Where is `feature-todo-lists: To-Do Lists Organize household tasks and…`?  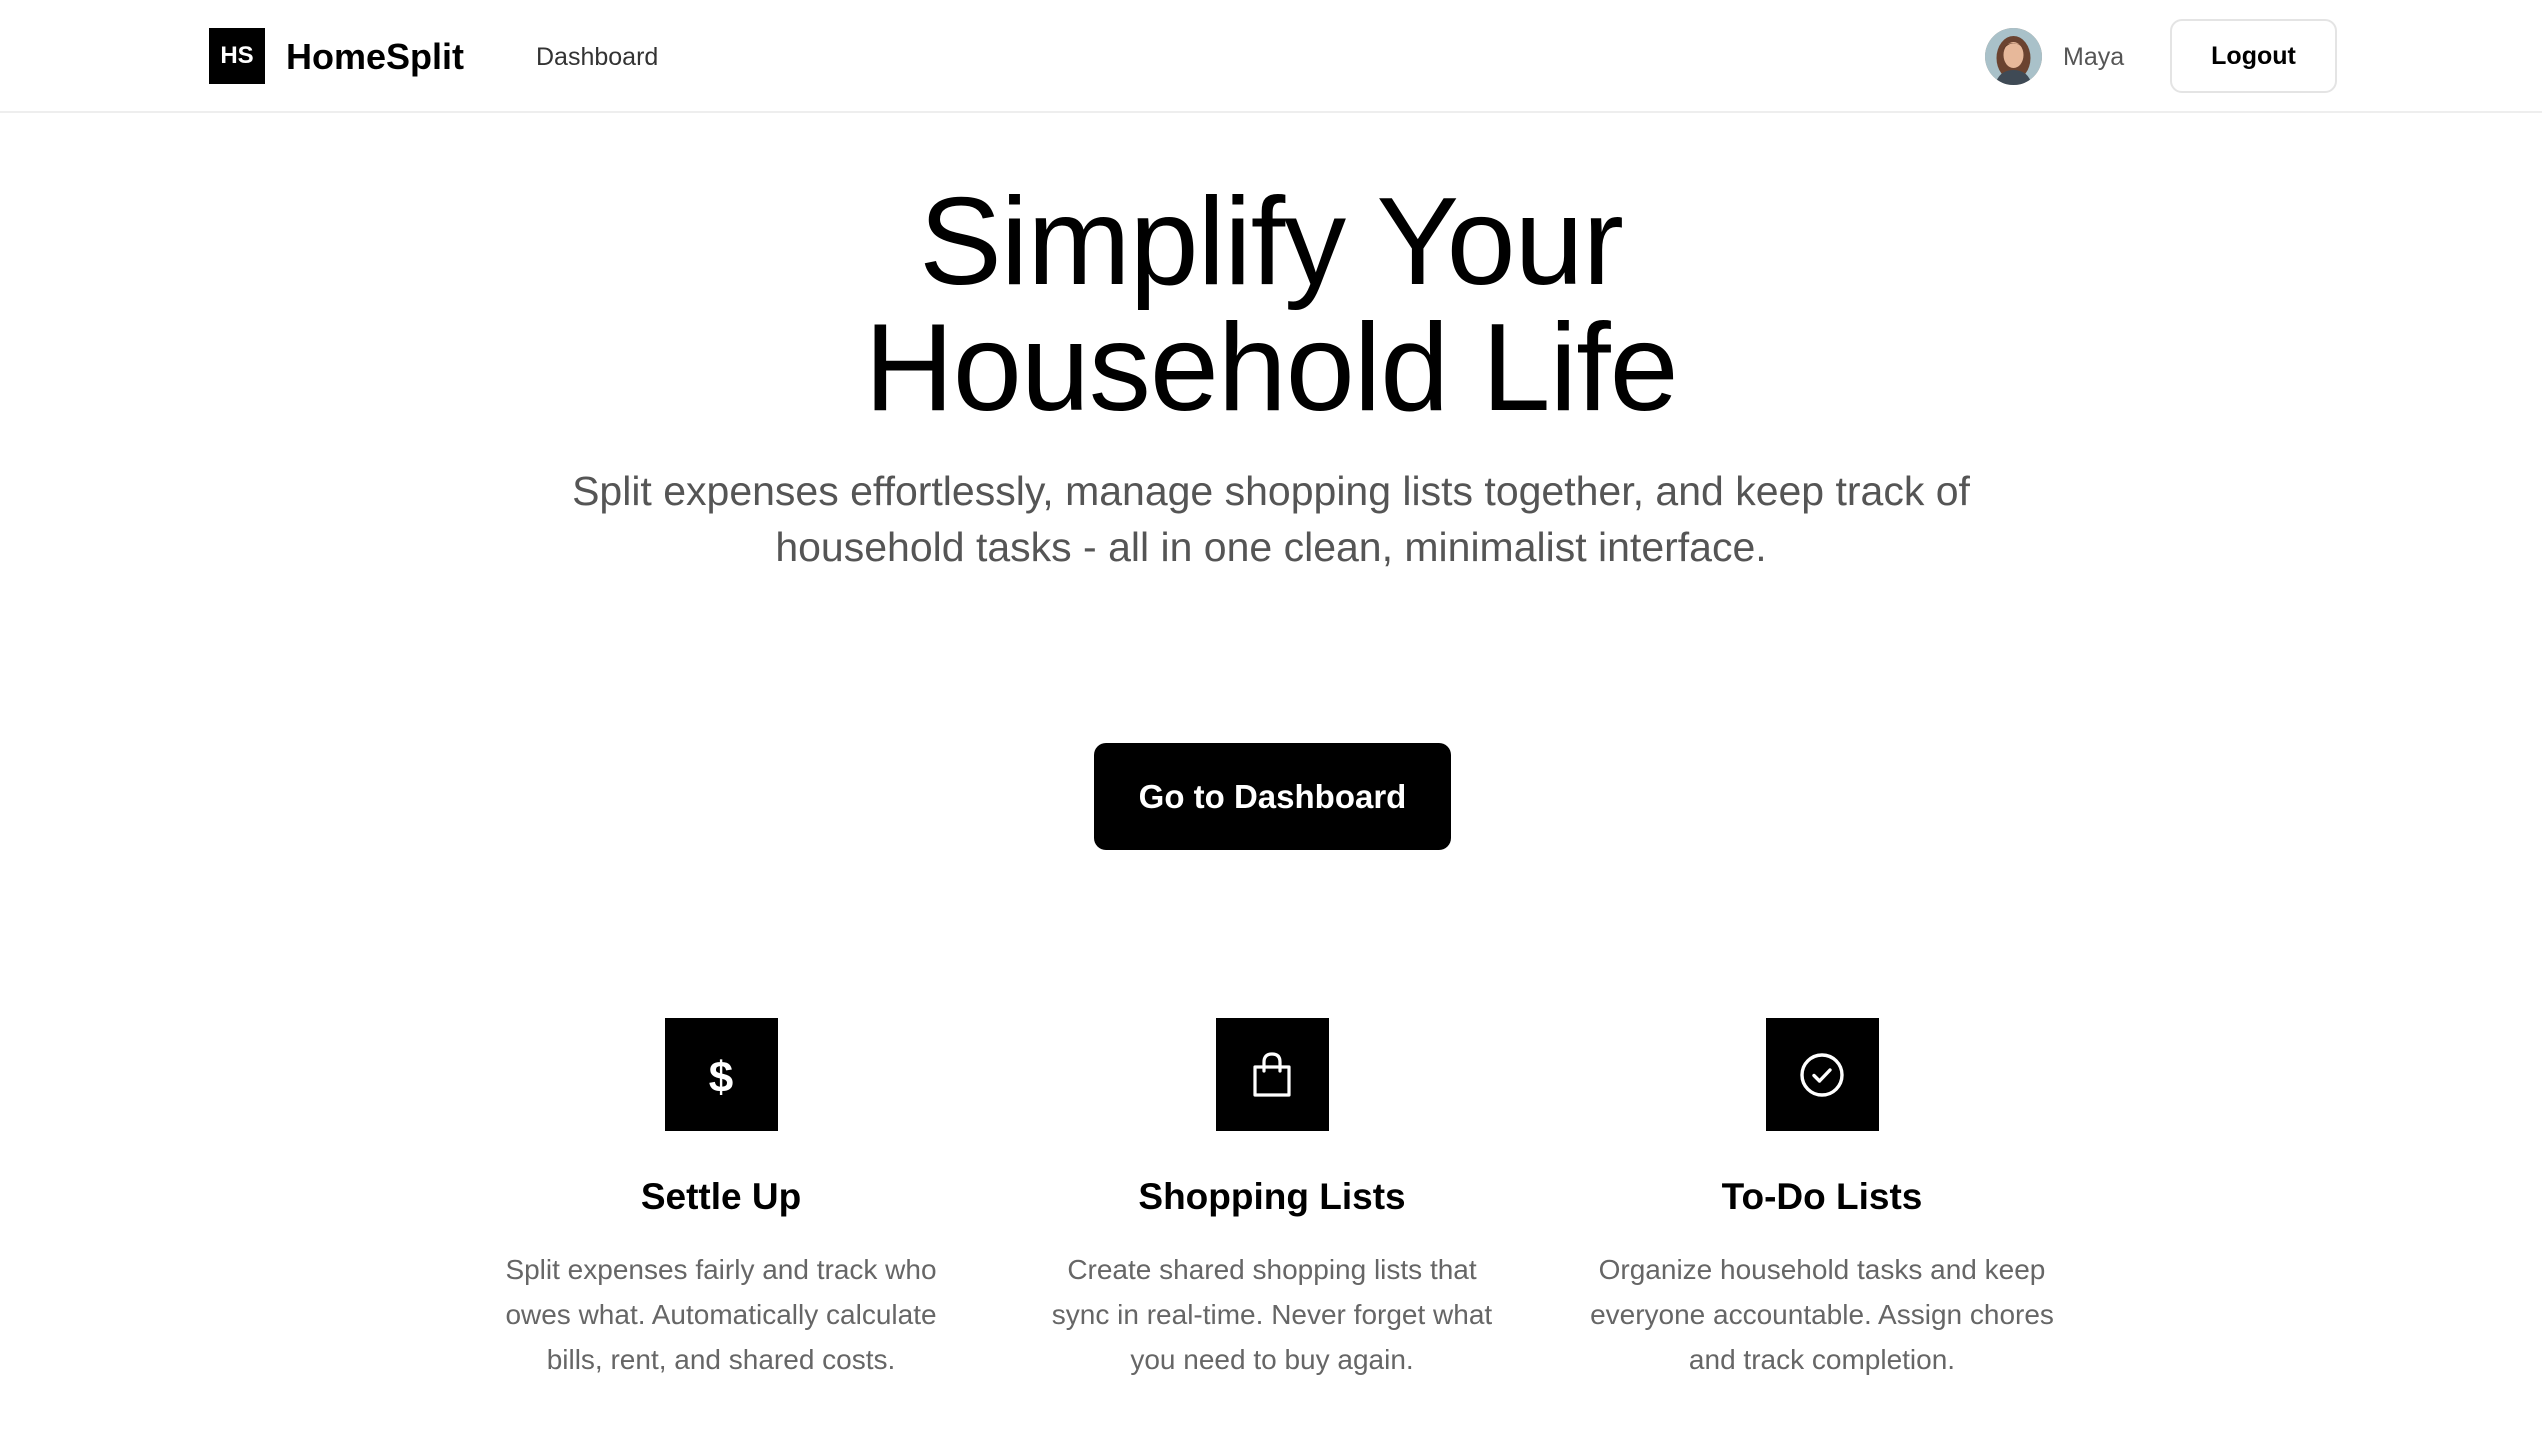
feature-todo-lists: To-Do Lists Organize household tasks and… is located at coordinates (1822, 1200).